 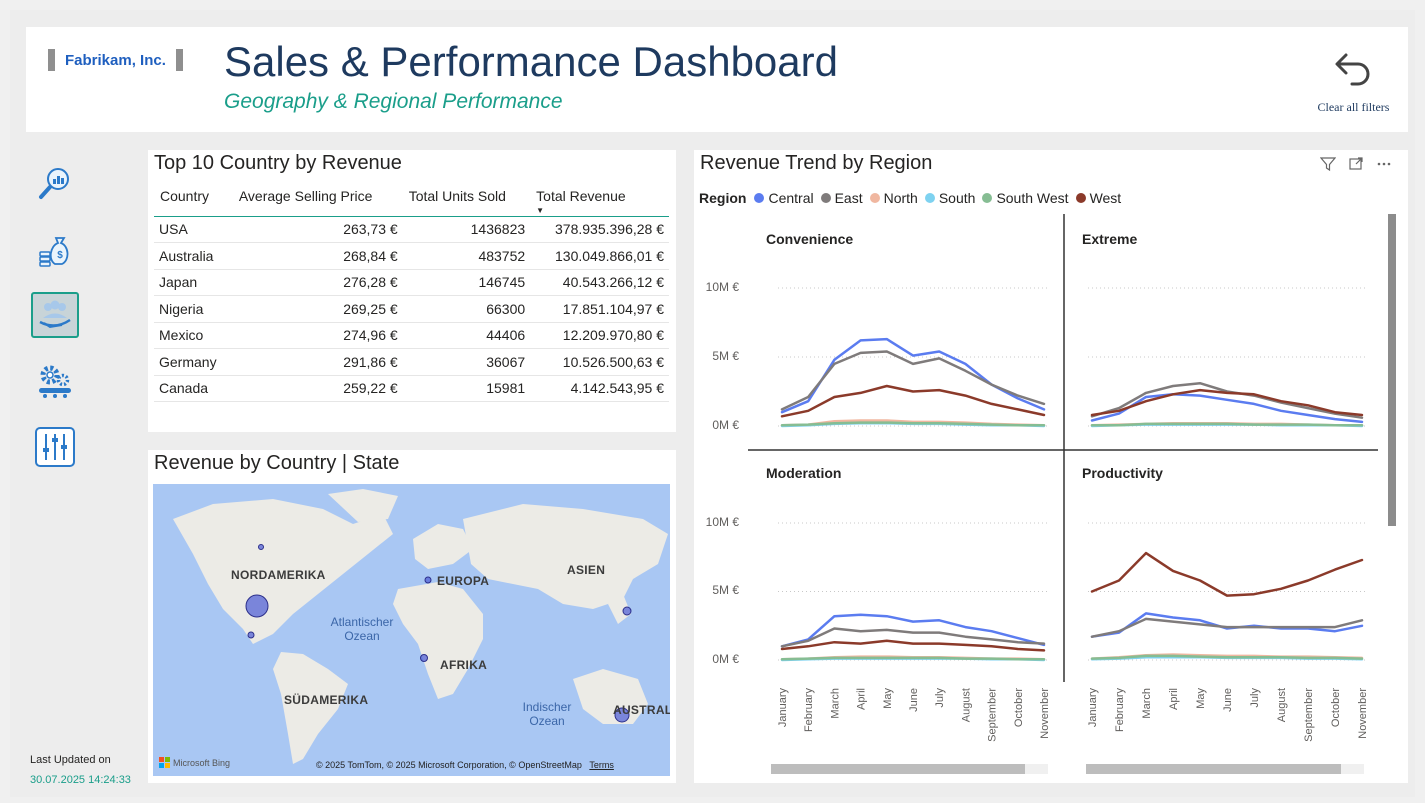 I want to click on legend-item-central: Central, so click(x=784, y=198).